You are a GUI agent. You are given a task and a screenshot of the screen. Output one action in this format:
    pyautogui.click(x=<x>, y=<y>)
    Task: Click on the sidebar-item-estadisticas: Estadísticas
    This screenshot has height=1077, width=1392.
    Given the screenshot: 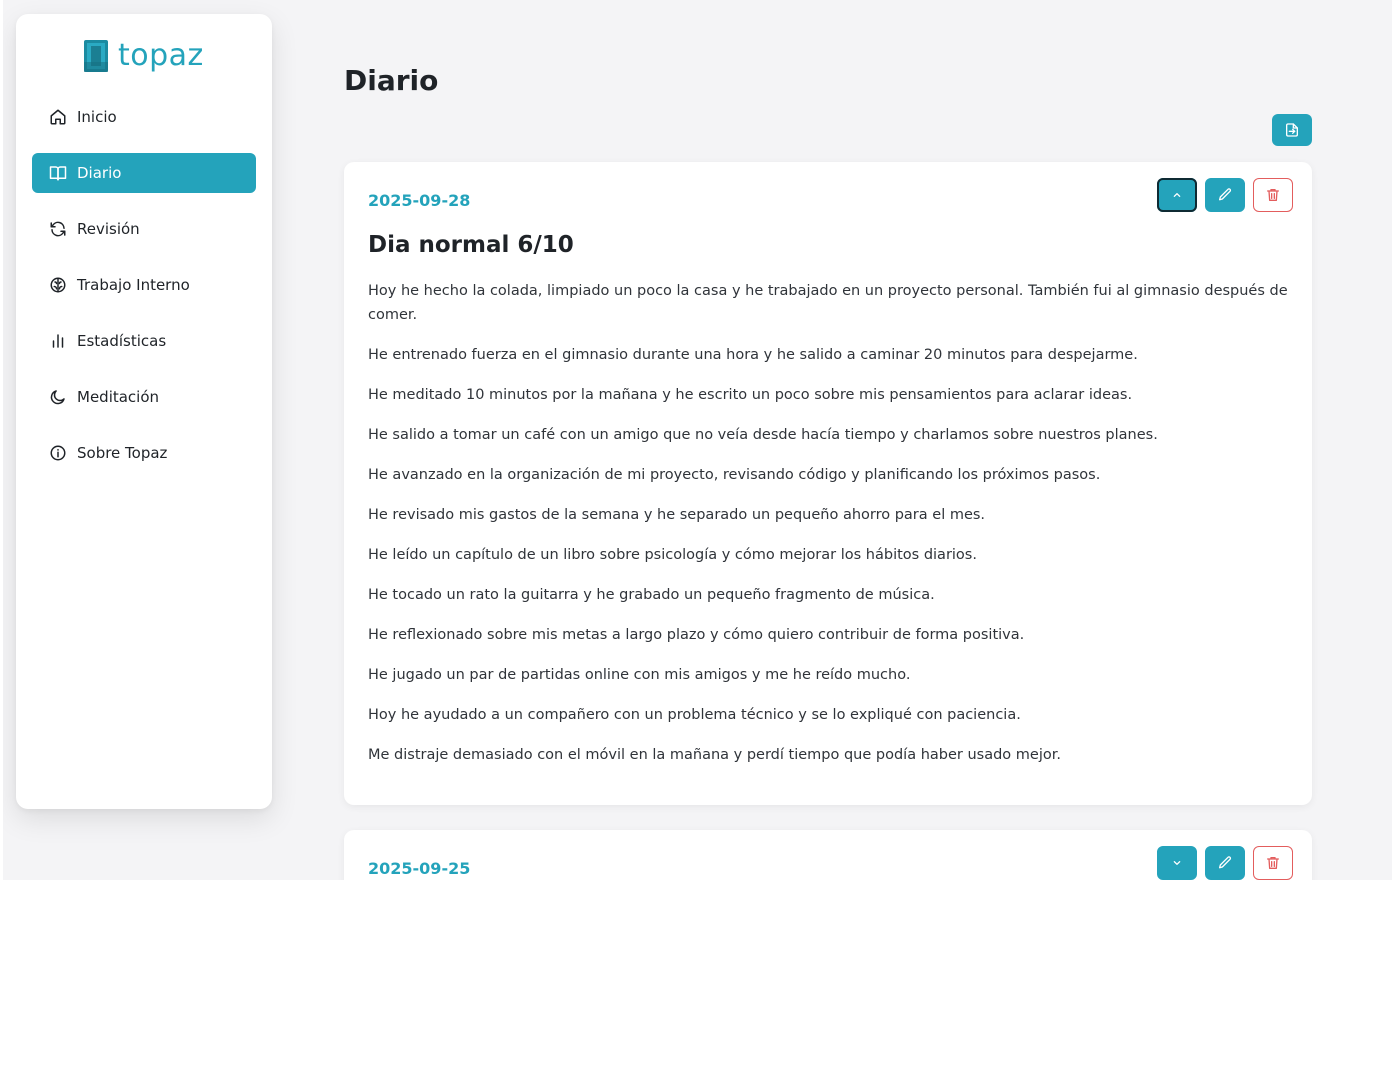 What is the action you would take?
    pyautogui.click(x=144, y=341)
    